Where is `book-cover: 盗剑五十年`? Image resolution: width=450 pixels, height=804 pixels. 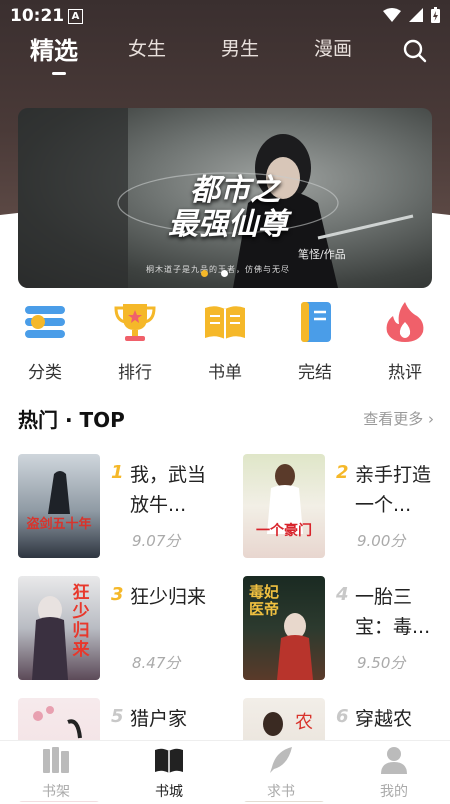 book-cover: 盗剑五十年 is located at coordinates (59, 506).